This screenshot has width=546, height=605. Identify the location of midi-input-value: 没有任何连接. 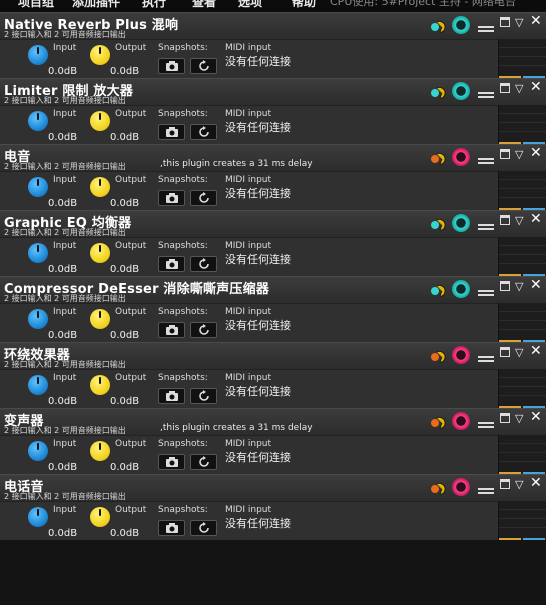
(258, 127).